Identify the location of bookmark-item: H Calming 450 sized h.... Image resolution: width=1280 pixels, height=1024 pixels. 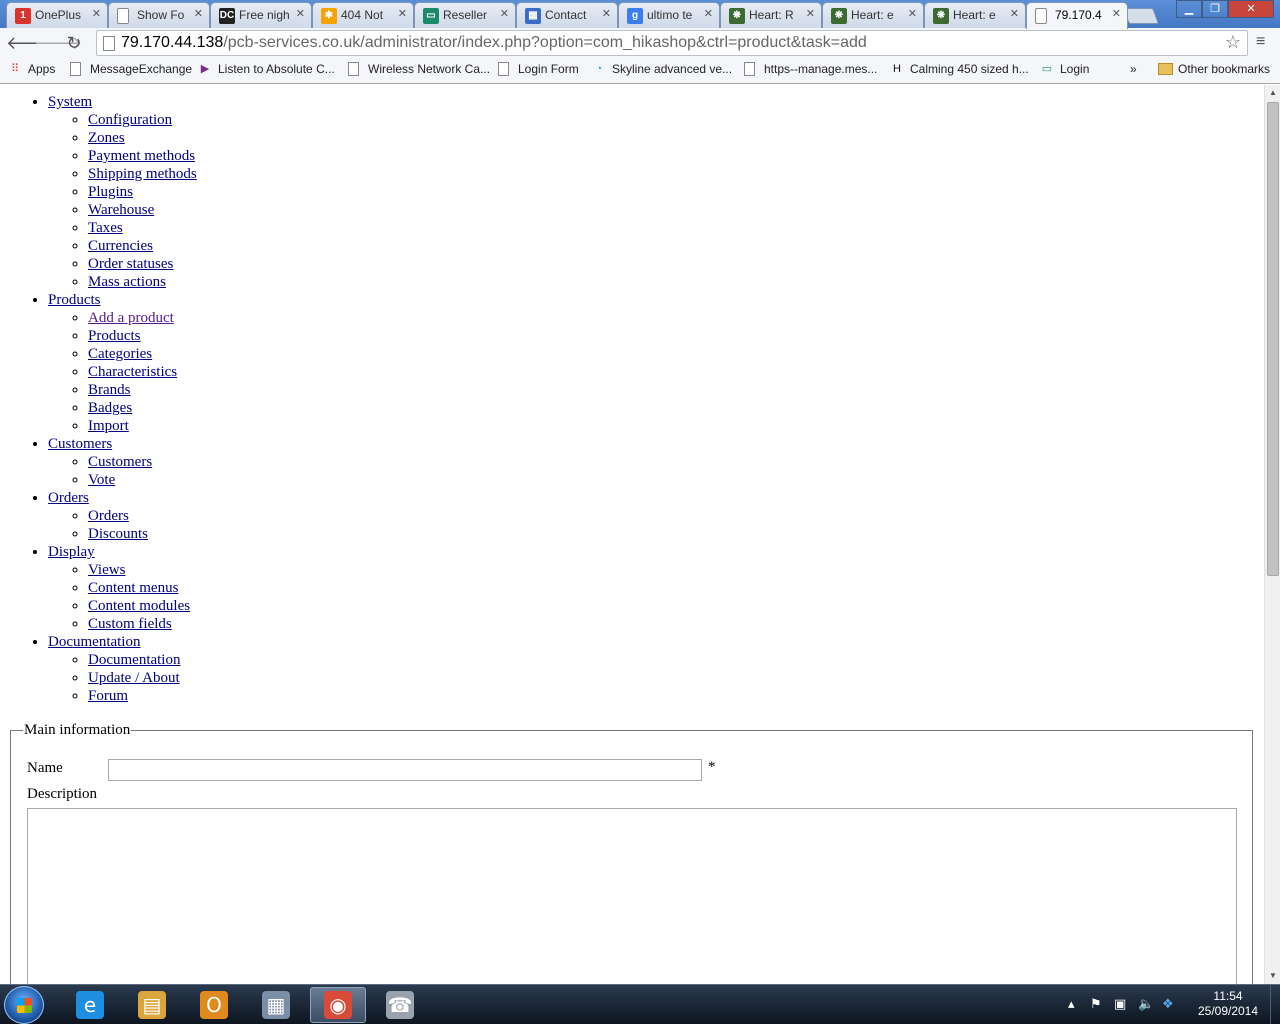
(959, 69).